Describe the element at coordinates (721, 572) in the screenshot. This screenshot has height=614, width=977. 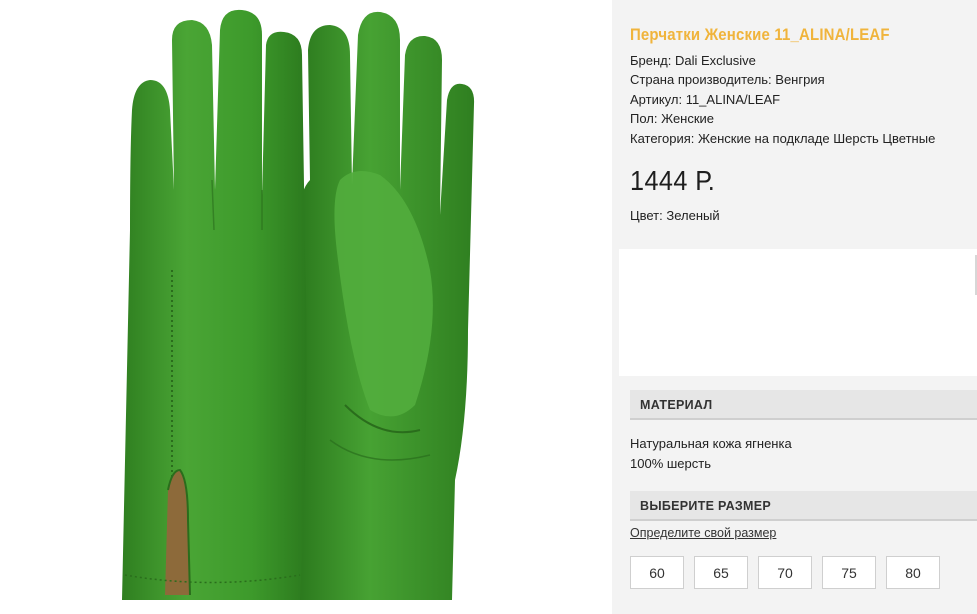
I see `size-button-65: 65` at that location.